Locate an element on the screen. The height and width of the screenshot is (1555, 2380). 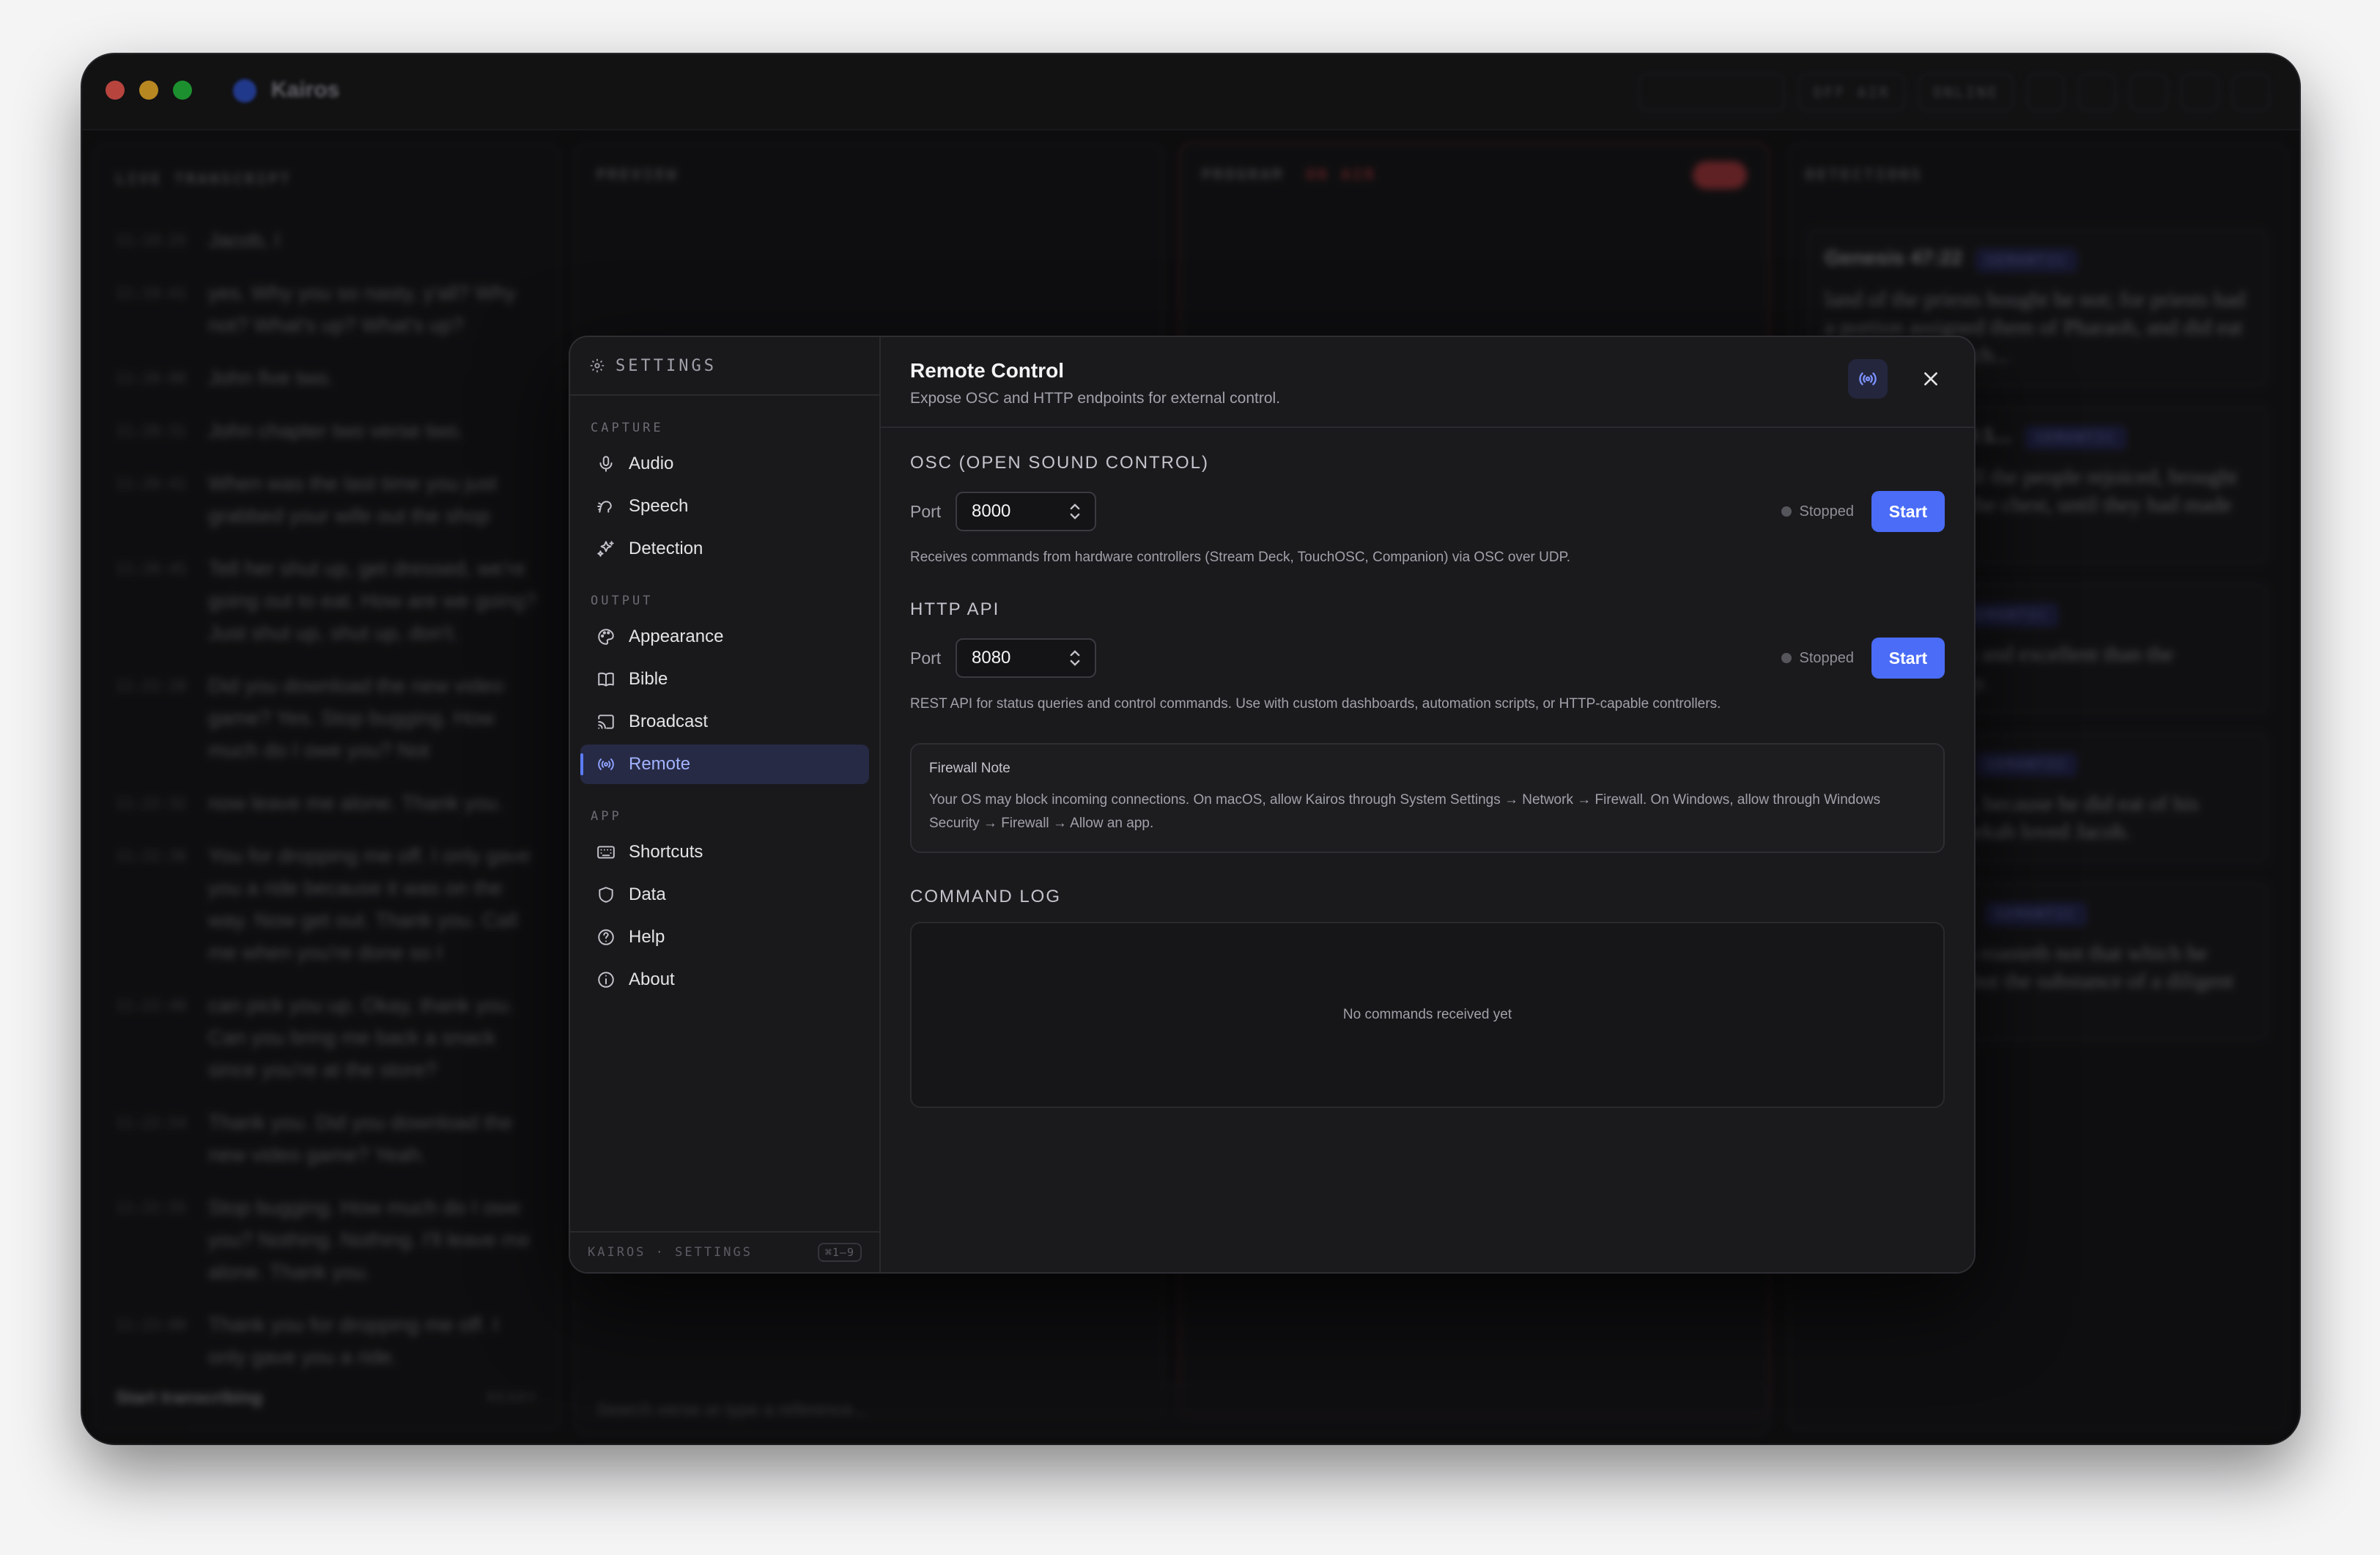
osc-section-title: OSC (OPEN SOUND CONTROL) is located at coordinates (1060, 463).